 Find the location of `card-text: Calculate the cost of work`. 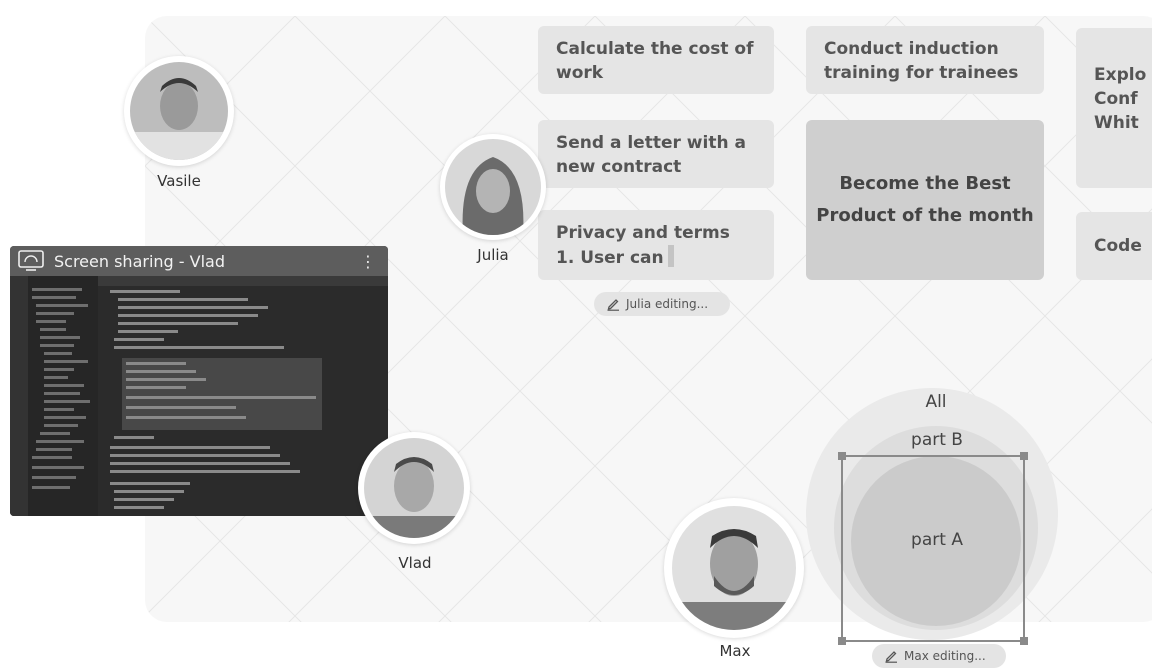

card-text: Calculate the cost of work is located at coordinates (655, 61).